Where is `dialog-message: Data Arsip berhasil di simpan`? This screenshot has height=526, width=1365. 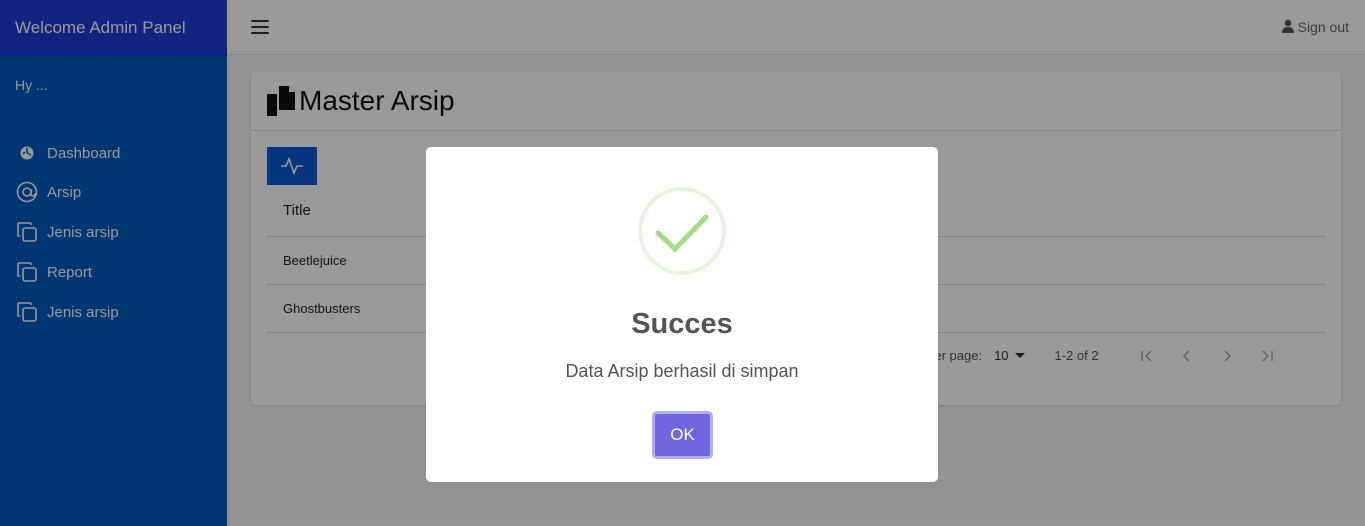
dialog-message: Data Arsip berhasil di simpan is located at coordinates (682, 371).